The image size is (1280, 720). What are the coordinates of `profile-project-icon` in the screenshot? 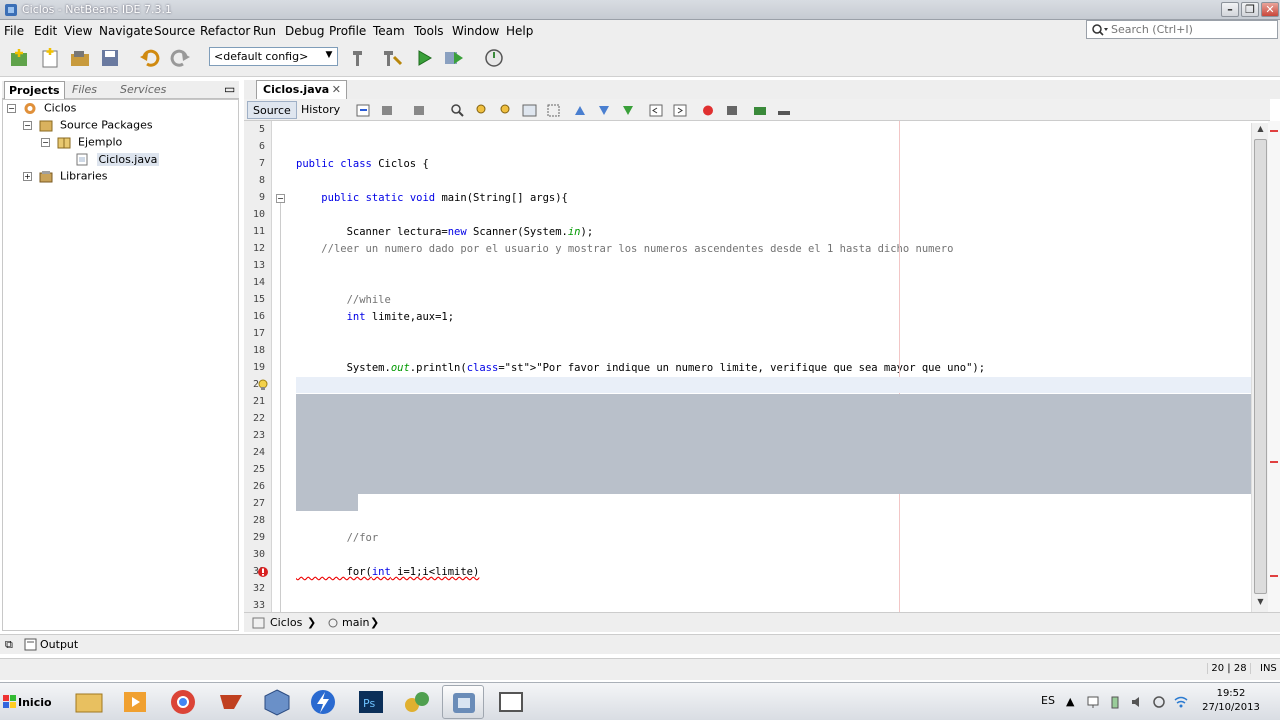 It's located at (494, 58).